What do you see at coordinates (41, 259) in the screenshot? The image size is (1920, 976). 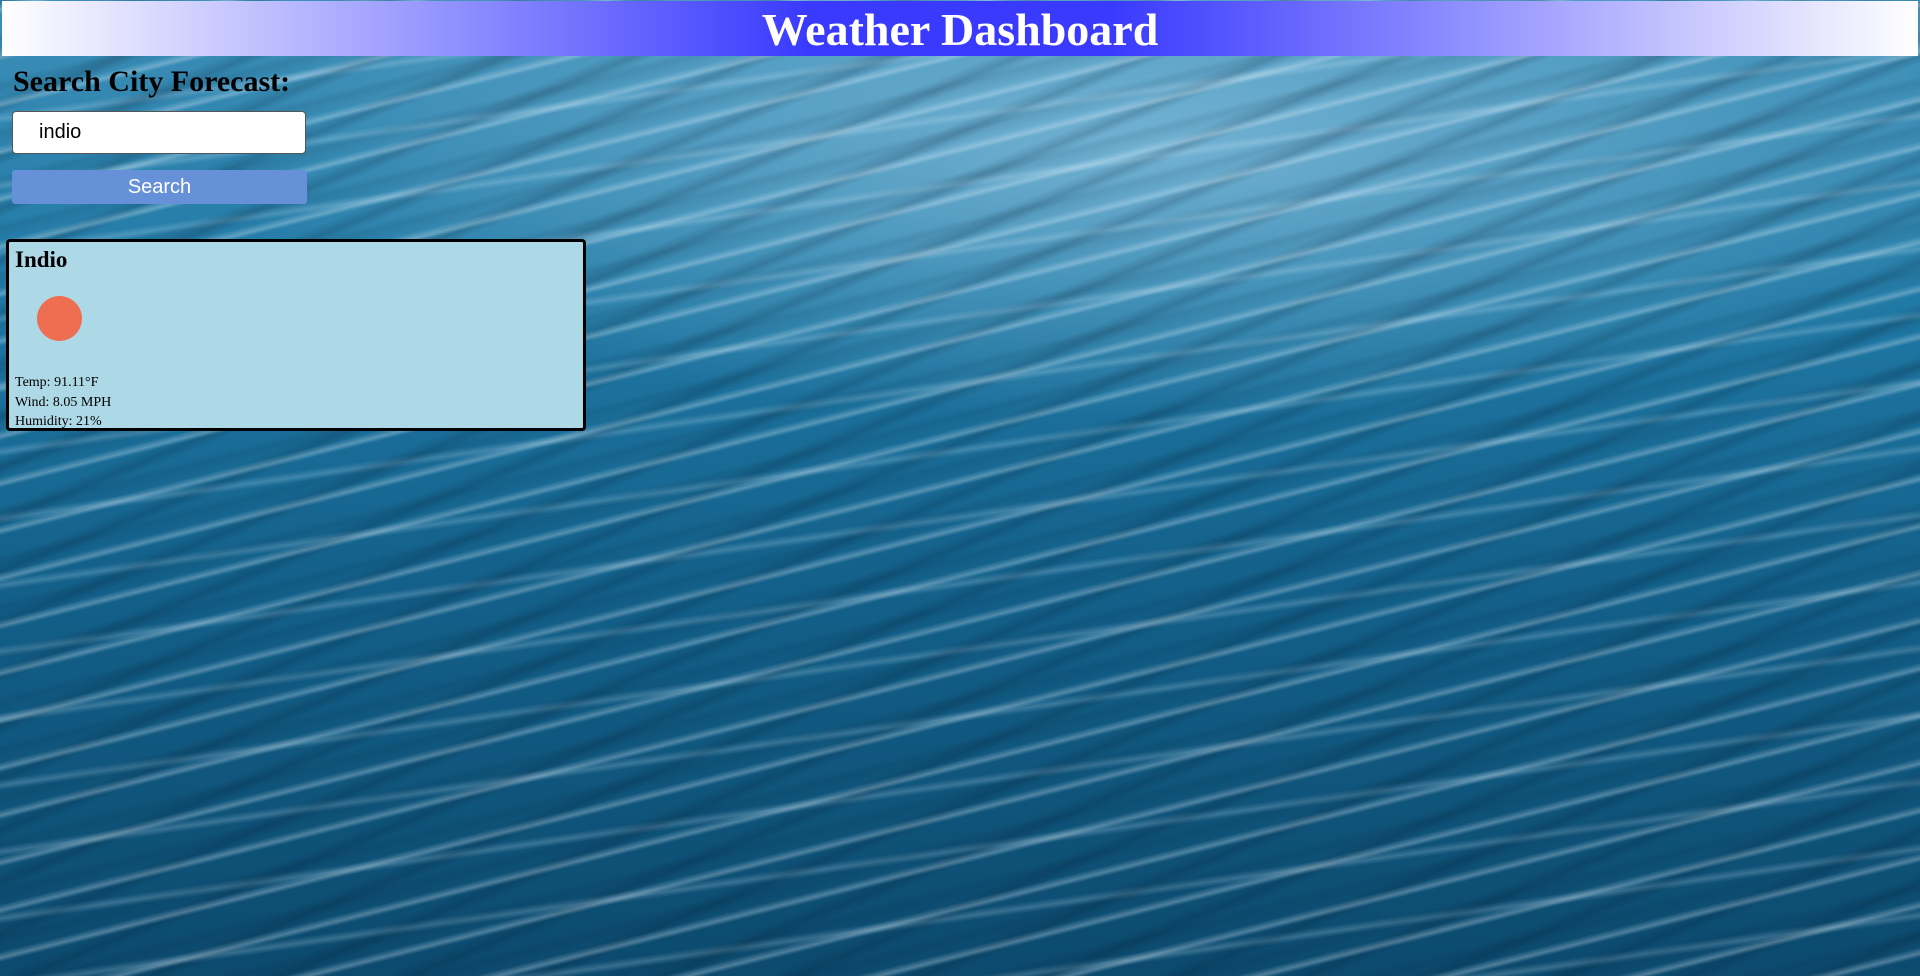 I see `city-name: Indio` at bounding box center [41, 259].